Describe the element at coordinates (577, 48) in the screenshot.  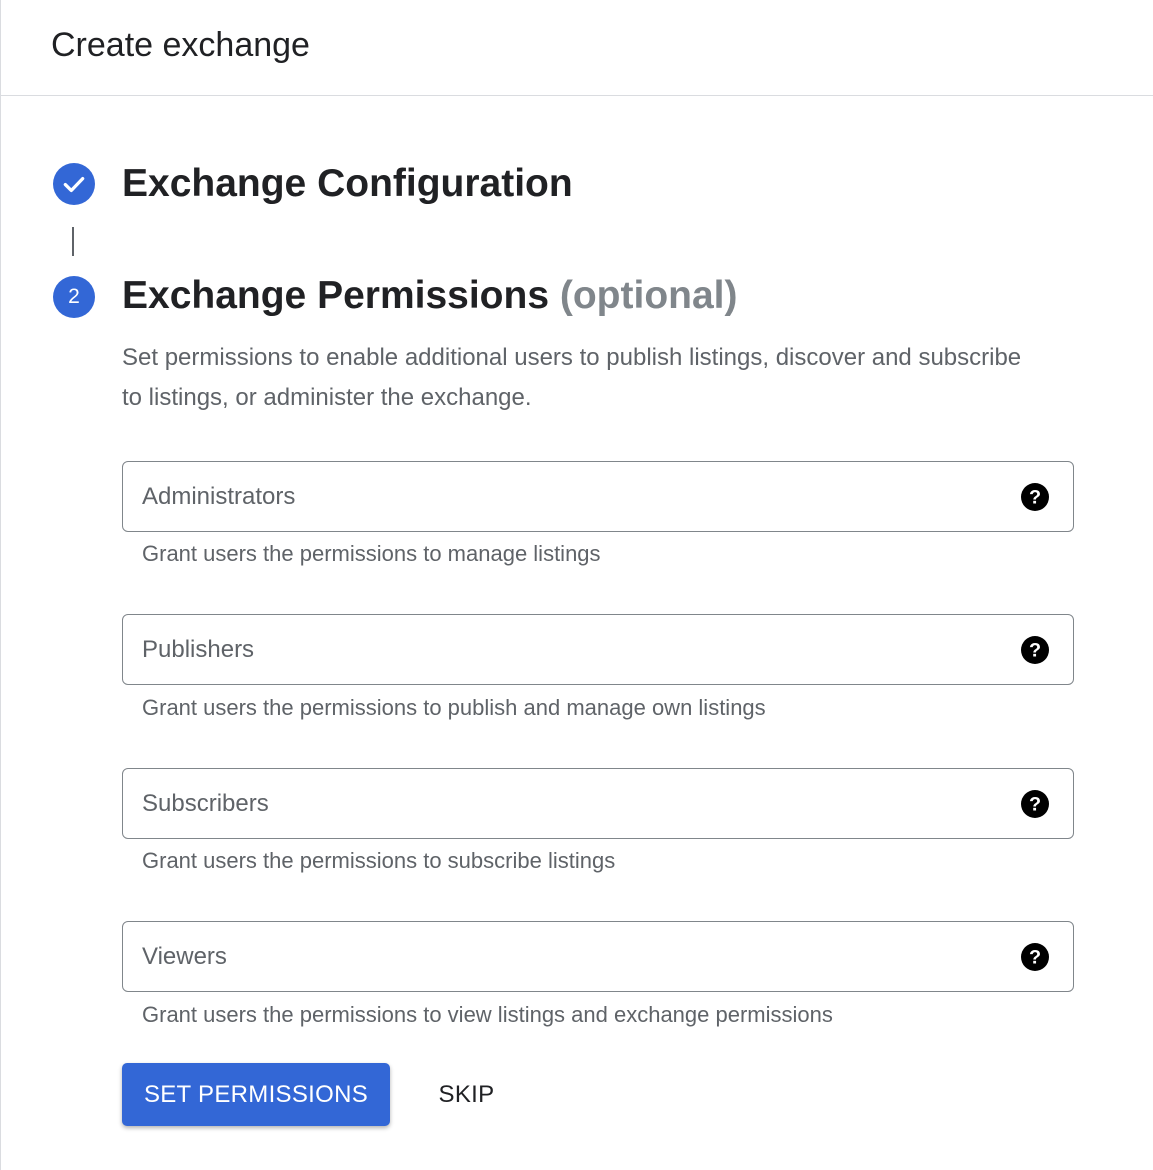
I see `panel-header: Create exchange` at that location.